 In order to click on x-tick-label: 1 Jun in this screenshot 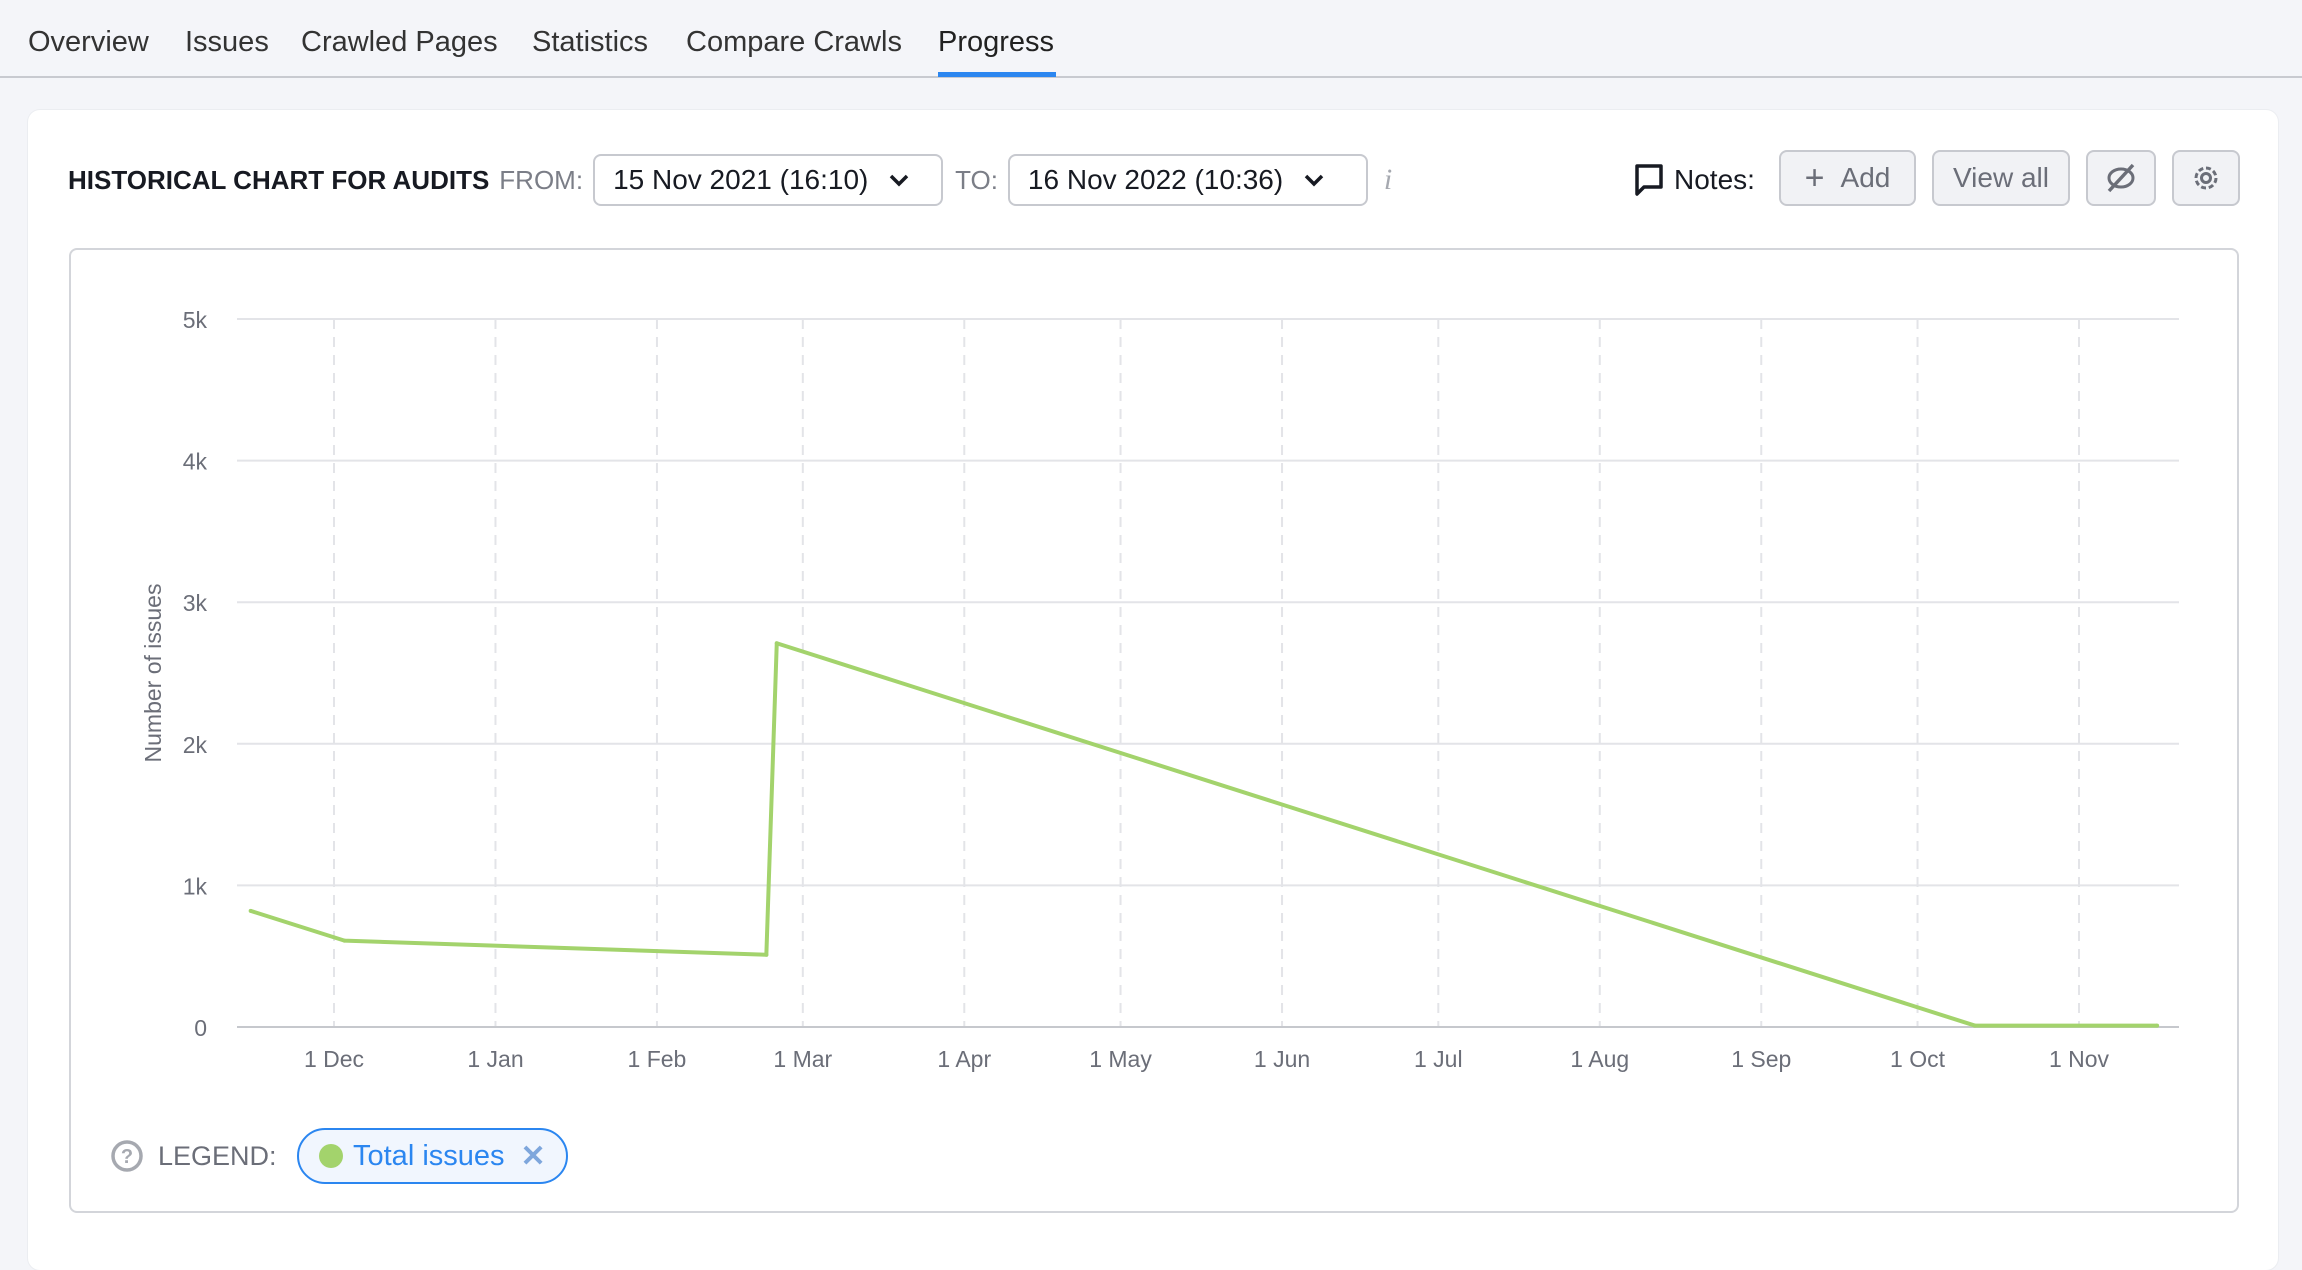, I will do `click(1282, 1059)`.